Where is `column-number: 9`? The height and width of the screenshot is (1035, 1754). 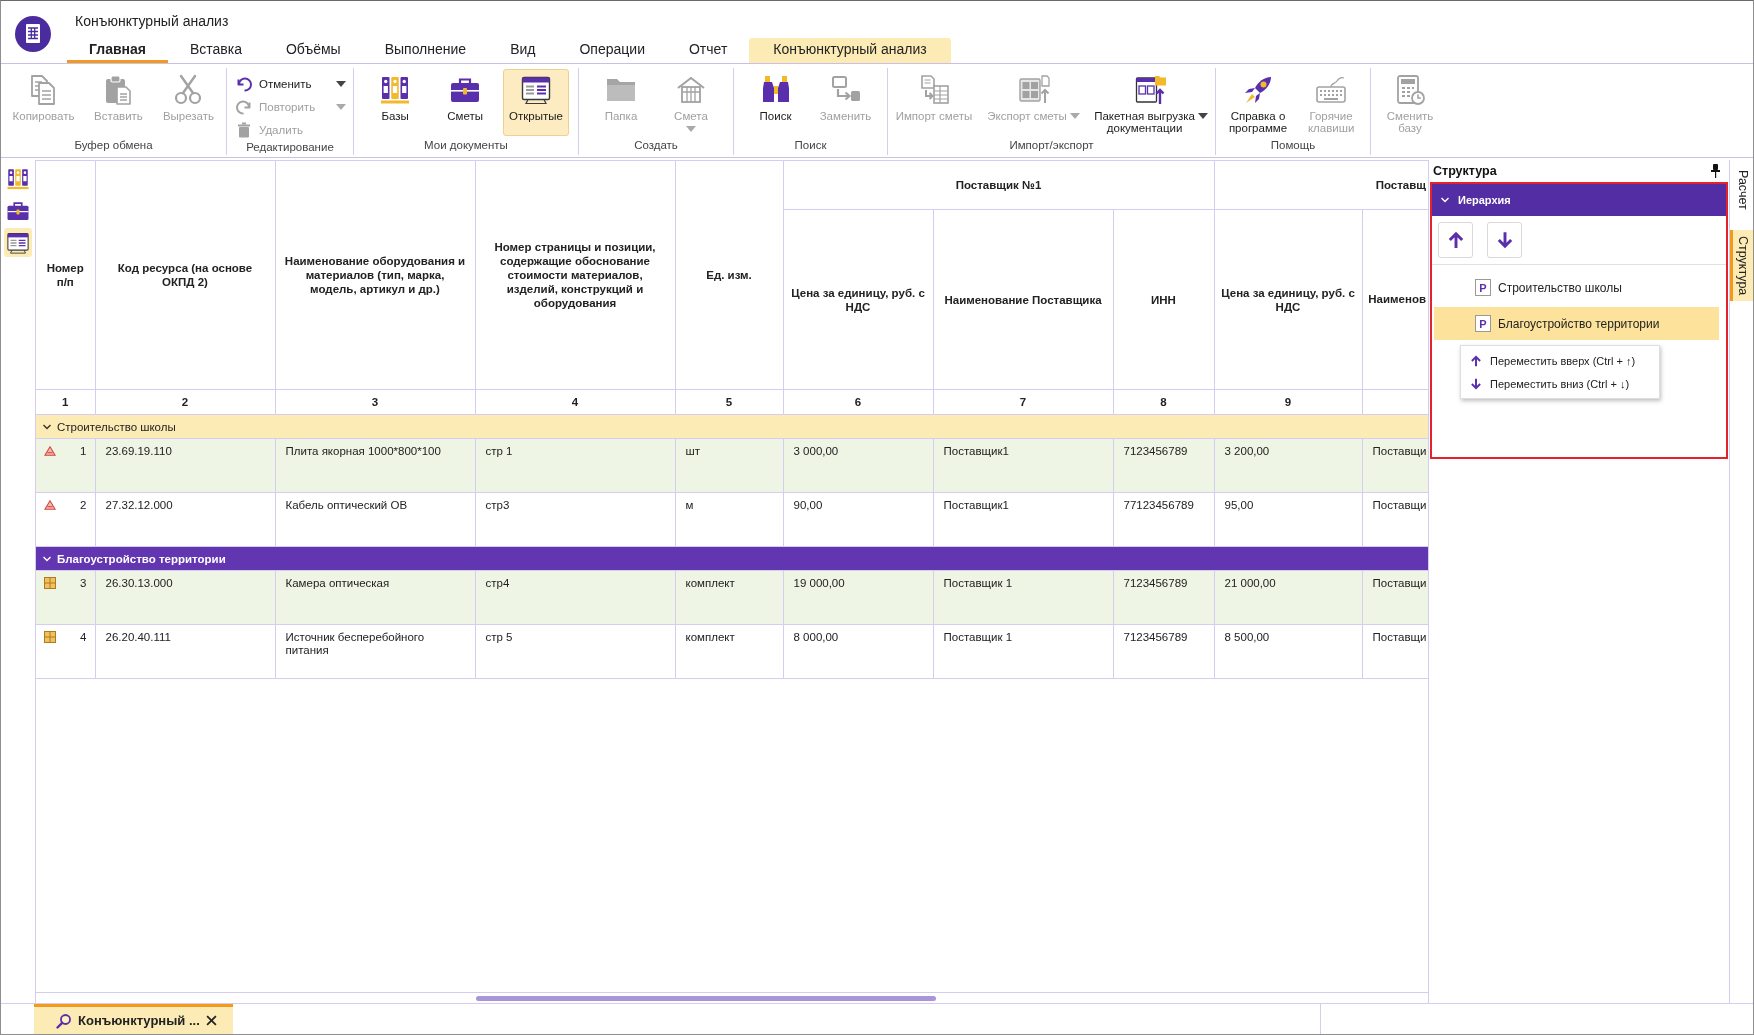 column-number: 9 is located at coordinates (1288, 402).